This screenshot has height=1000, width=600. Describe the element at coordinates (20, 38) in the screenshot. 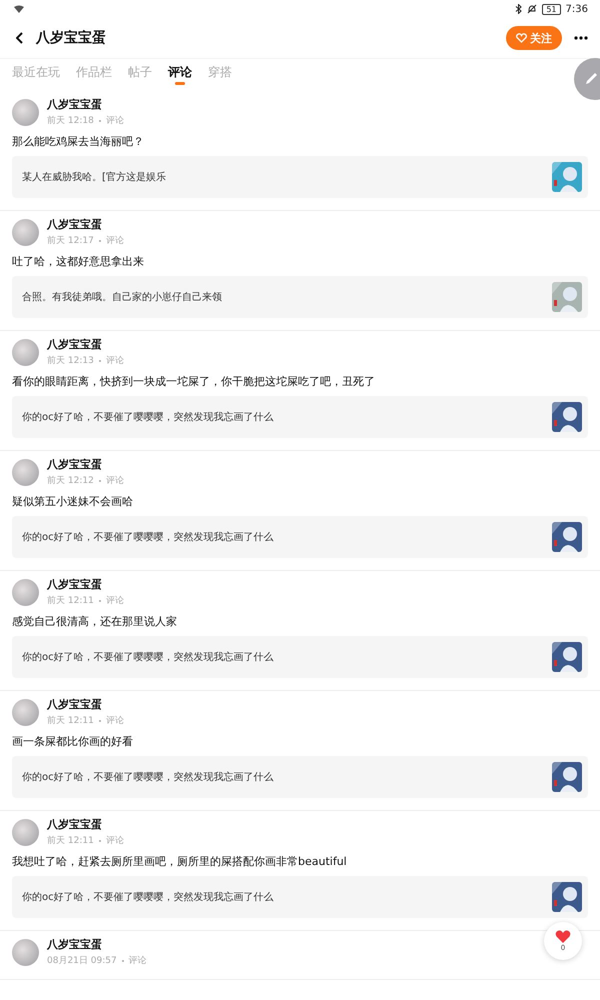

I see `back-icon` at that location.